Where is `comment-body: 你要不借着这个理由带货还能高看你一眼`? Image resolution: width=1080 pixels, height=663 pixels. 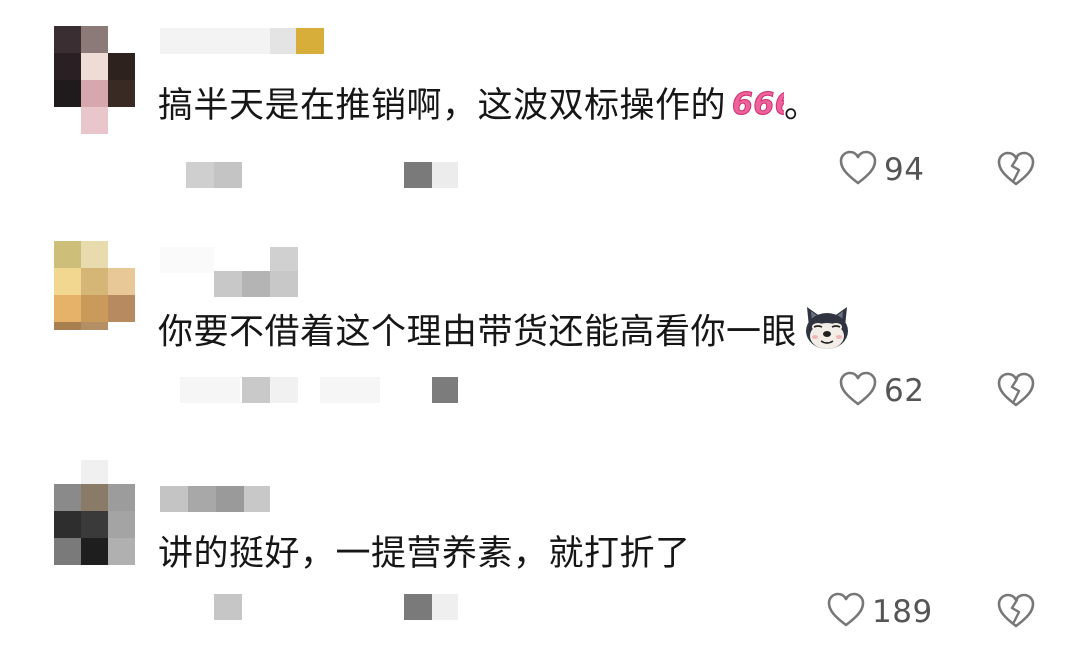
comment-body: 你要不借着这个理由带货还能高看你一眼 is located at coordinates (478, 332).